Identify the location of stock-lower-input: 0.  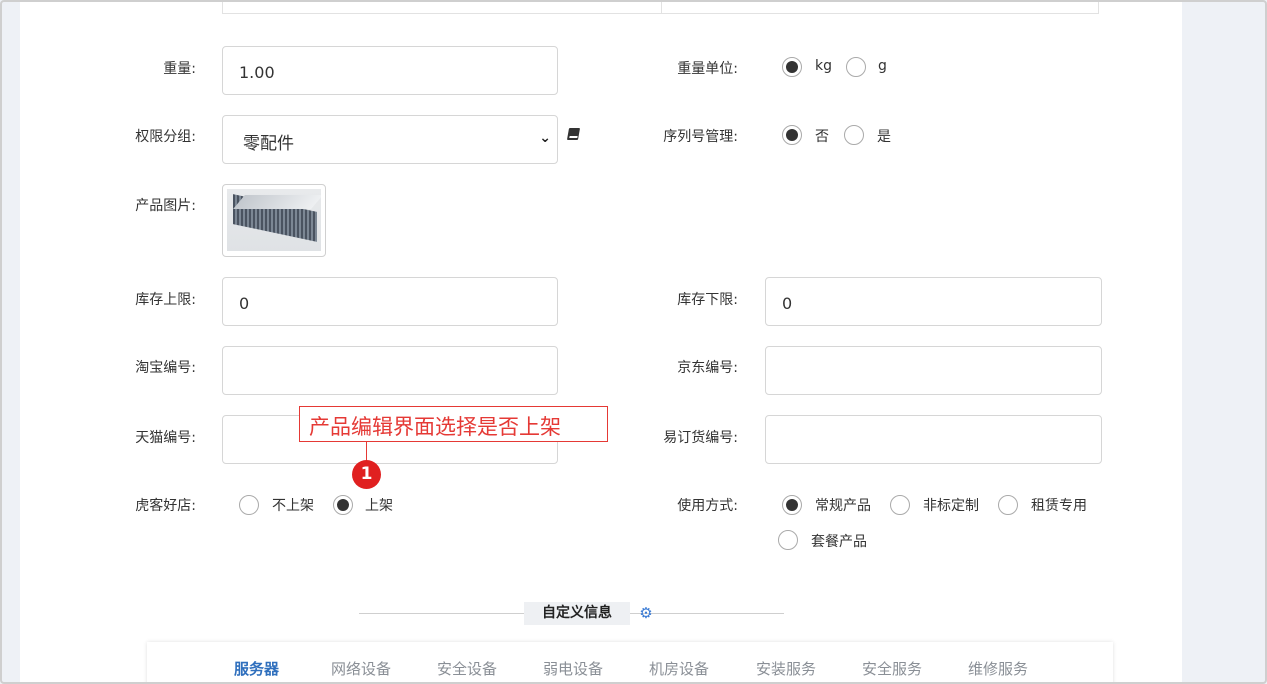
(933, 301).